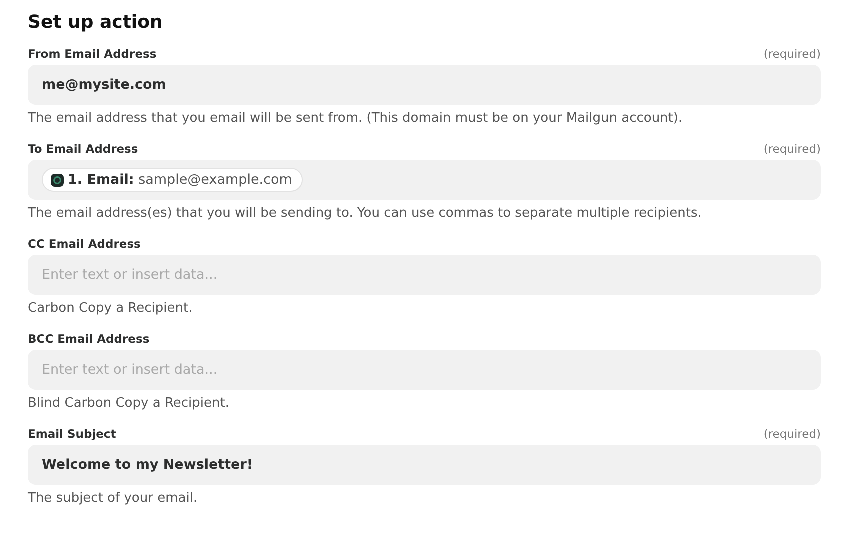 Image resolution: width=844 pixels, height=560 pixels. Describe the element at coordinates (72, 434) in the screenshot. I see `field-label: Email Subject` at that location.